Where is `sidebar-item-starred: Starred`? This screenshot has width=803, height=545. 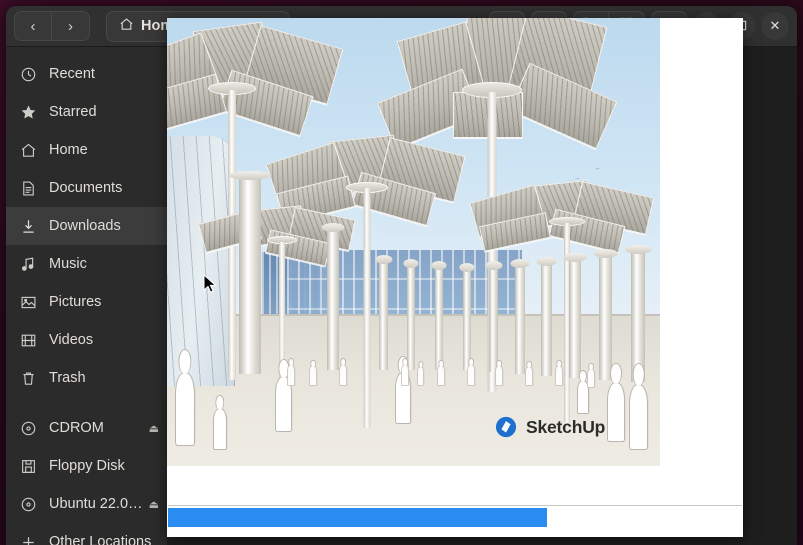
sidebar-item-starred: Starred is located at coordinates (86, 112).